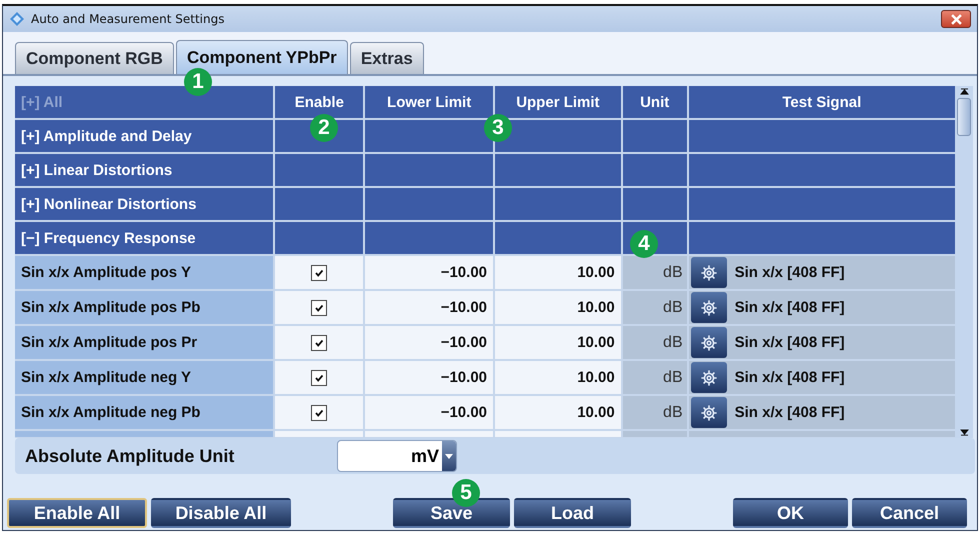 The image size is (980, 533). What do you see at coordinates (145, 273) in the screenshot?
I see `measurement-name: Sin x/x Amplitude pos Y` at bounding box center [145, 273].